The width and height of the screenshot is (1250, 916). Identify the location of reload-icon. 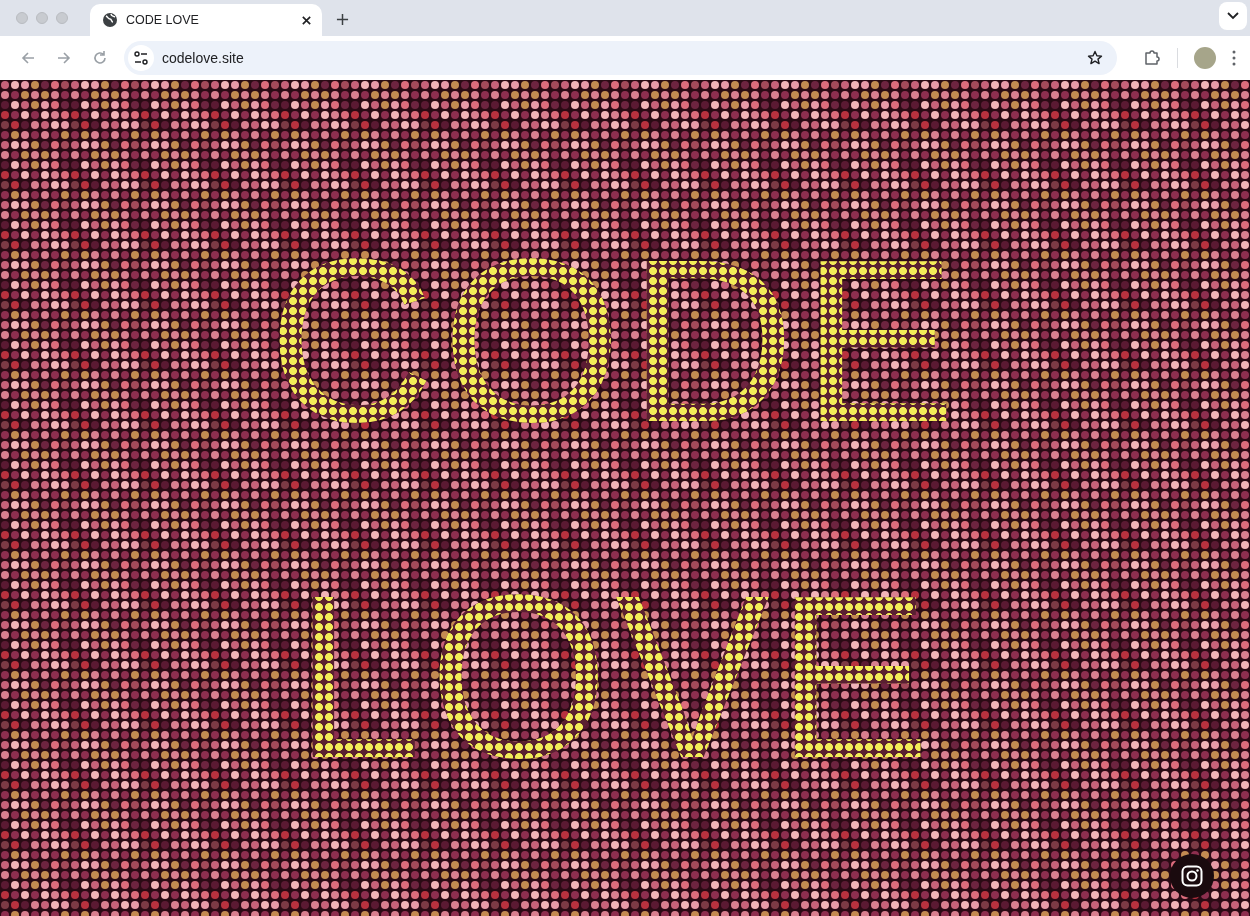
(100, 58).